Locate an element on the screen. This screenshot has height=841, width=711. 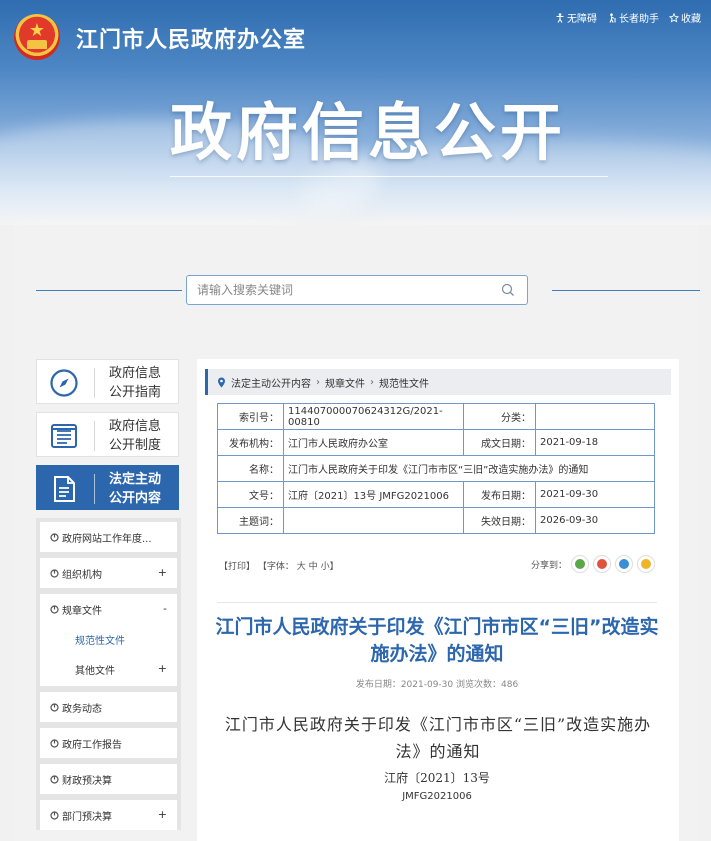
meta-label: 分类： is located at coordinates (499, 416).